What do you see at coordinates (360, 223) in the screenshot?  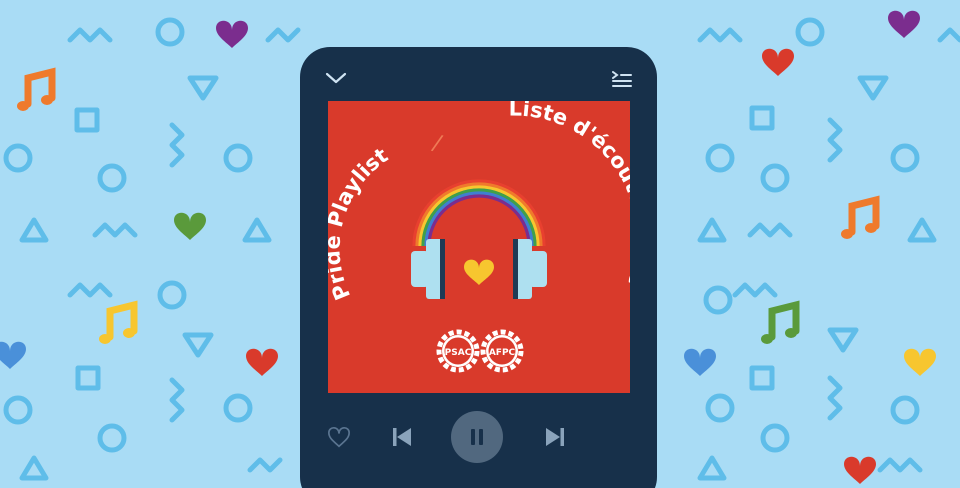 I see `playlist-title-en: Pride Playlist` at bounding box center [360, 223].